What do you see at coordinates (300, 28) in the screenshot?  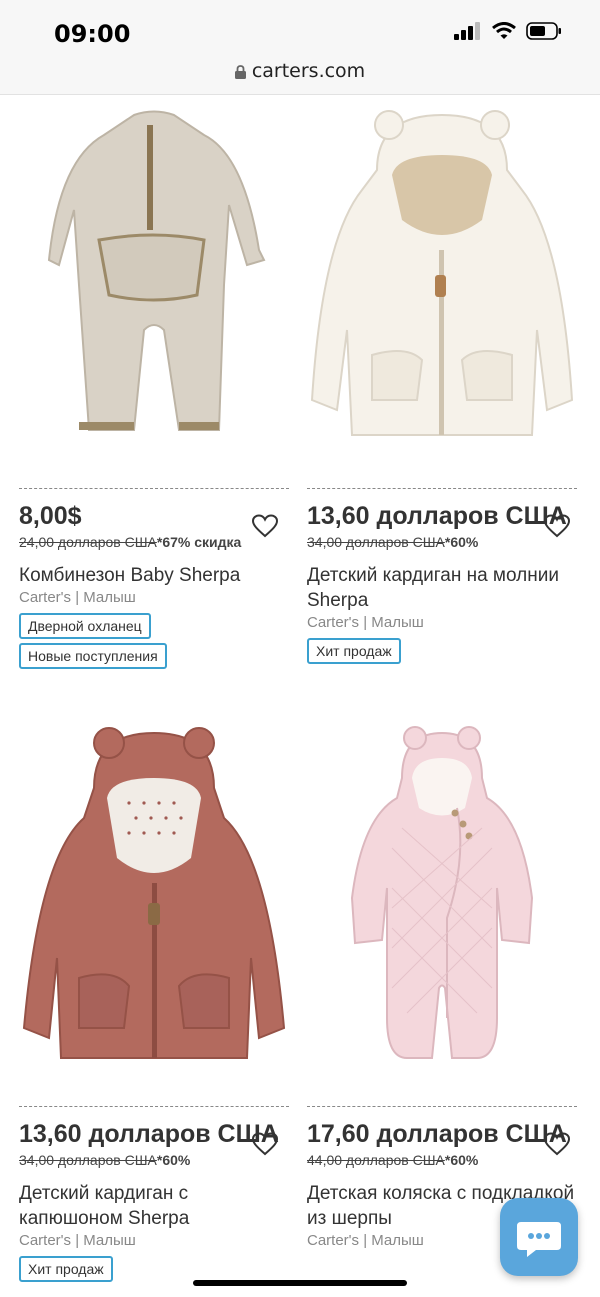 I see `status-bar: 09:00` at bounding box center [300, 28].